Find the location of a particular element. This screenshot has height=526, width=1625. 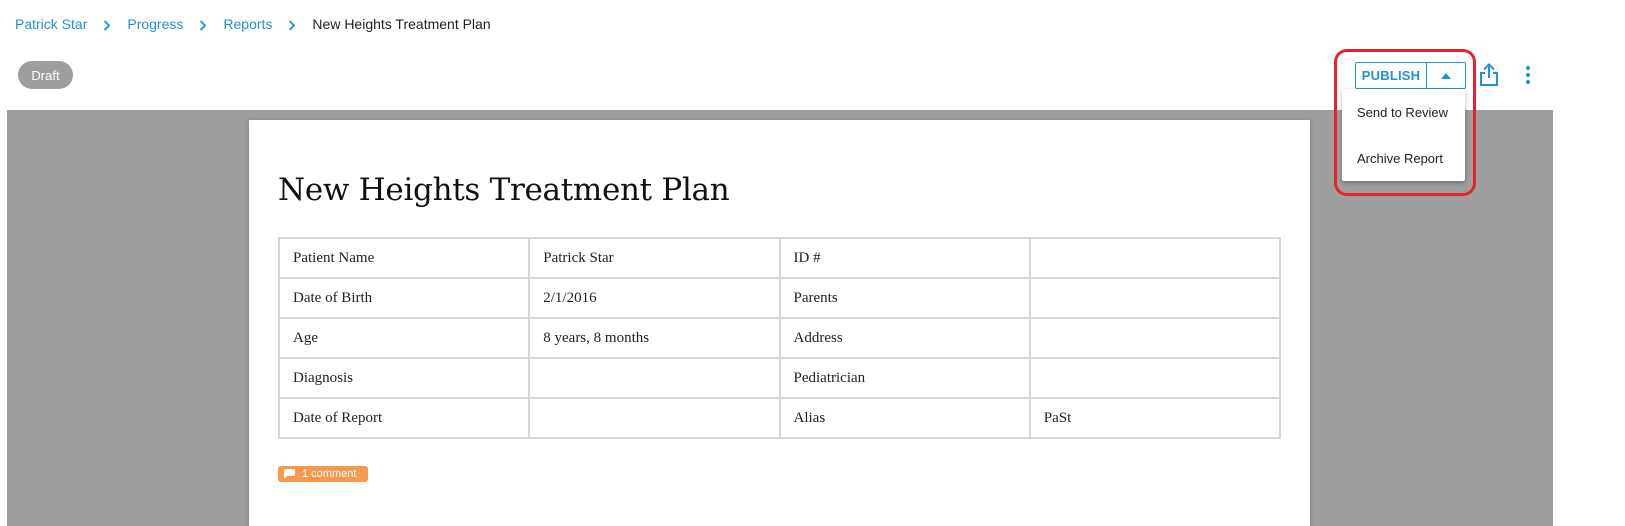

table-row: Patient Name Patrick Star ID # is located at coordinates (779, 258).